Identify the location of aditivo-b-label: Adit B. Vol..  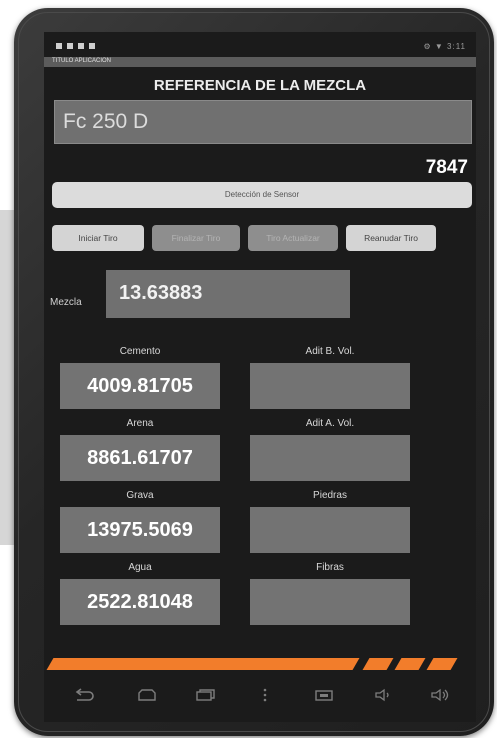
(330, 351).